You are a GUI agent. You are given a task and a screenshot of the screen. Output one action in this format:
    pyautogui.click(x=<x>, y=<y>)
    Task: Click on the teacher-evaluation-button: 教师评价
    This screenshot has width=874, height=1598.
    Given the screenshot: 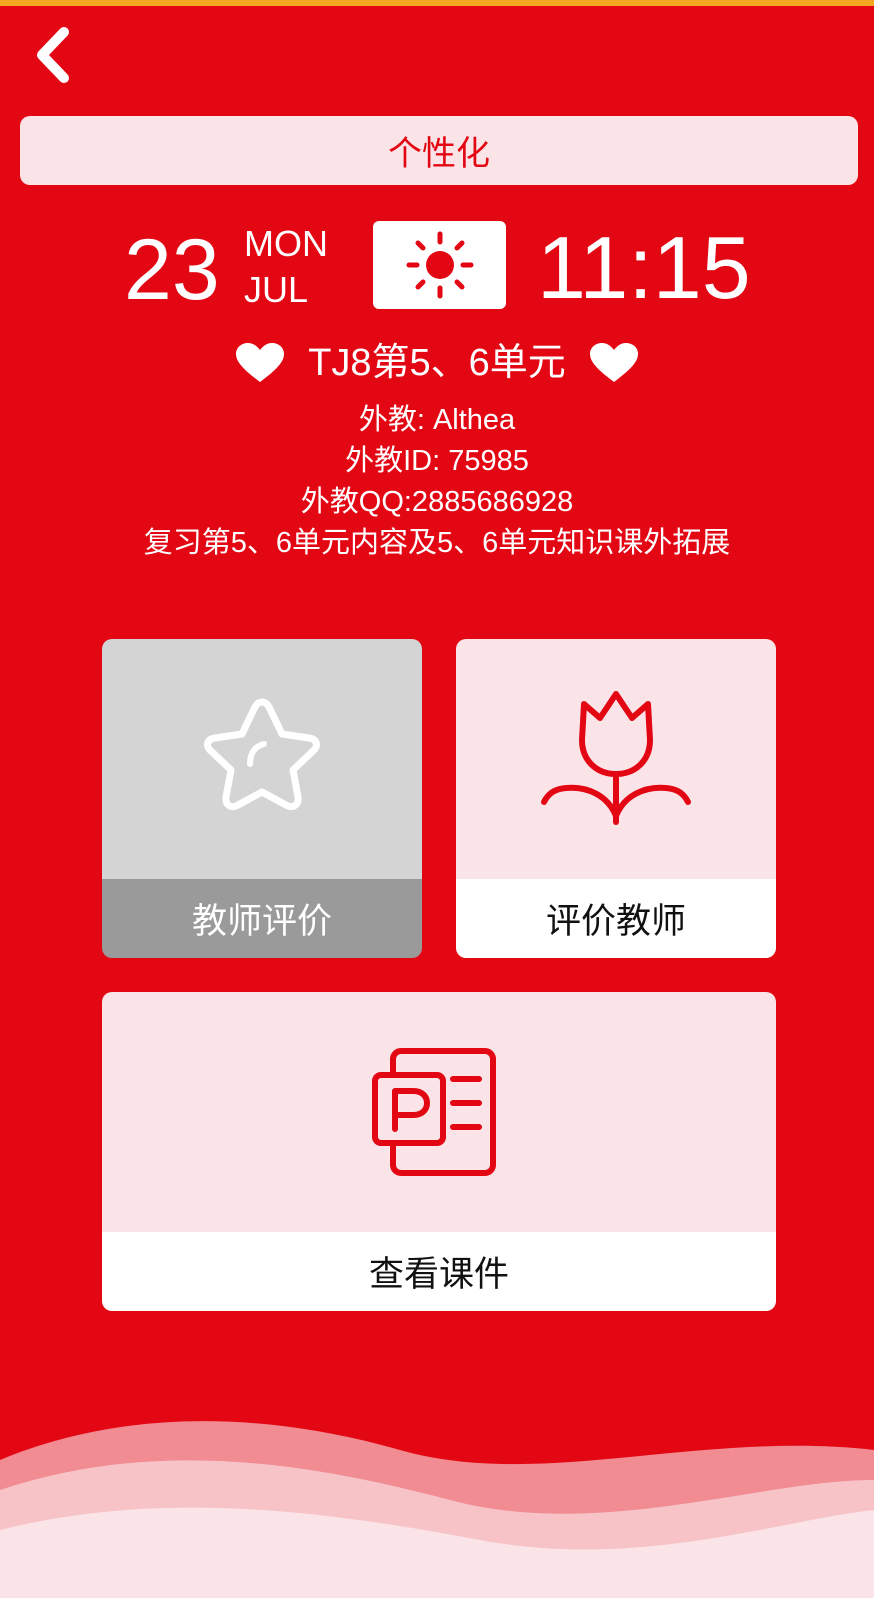 What is the action you would take?
    pyautogui.click(x=262, y=798)
    